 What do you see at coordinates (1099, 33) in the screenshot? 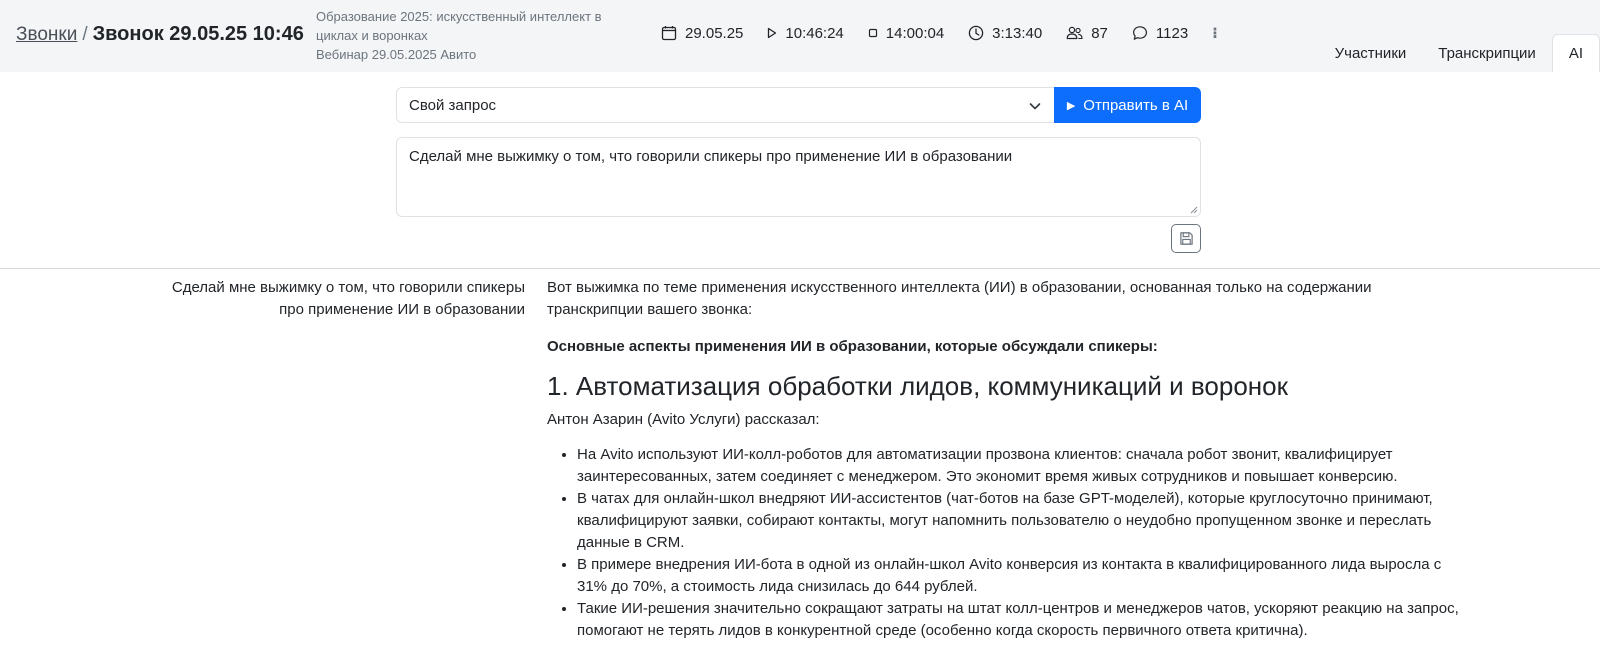
I see `stat-participants-value: 87` at bounding box center [1099, 33].